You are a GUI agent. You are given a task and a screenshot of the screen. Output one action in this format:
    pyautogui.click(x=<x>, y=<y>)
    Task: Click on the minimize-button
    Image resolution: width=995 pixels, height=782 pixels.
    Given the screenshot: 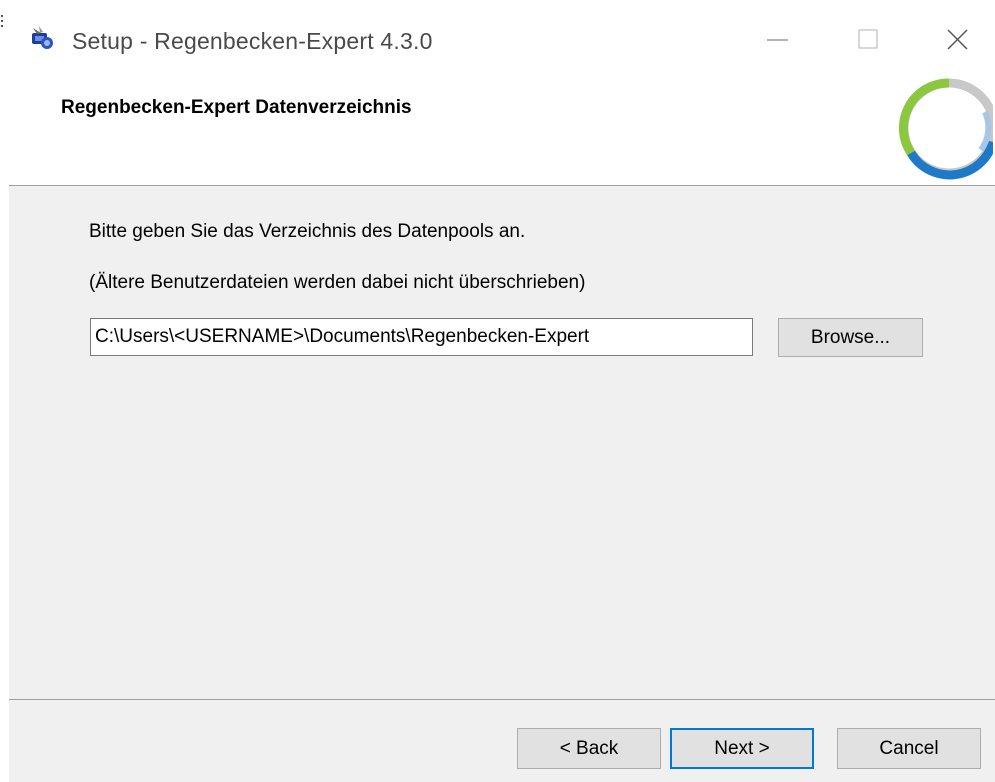 What is the action you would take?
    pyautogui.click(x=778, y=40)
    